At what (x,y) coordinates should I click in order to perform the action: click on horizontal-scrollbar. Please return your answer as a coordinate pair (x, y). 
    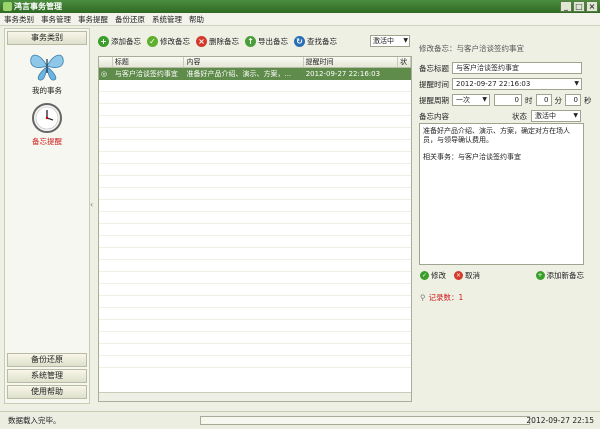
    Looking at the image, I should click on (255, 396).